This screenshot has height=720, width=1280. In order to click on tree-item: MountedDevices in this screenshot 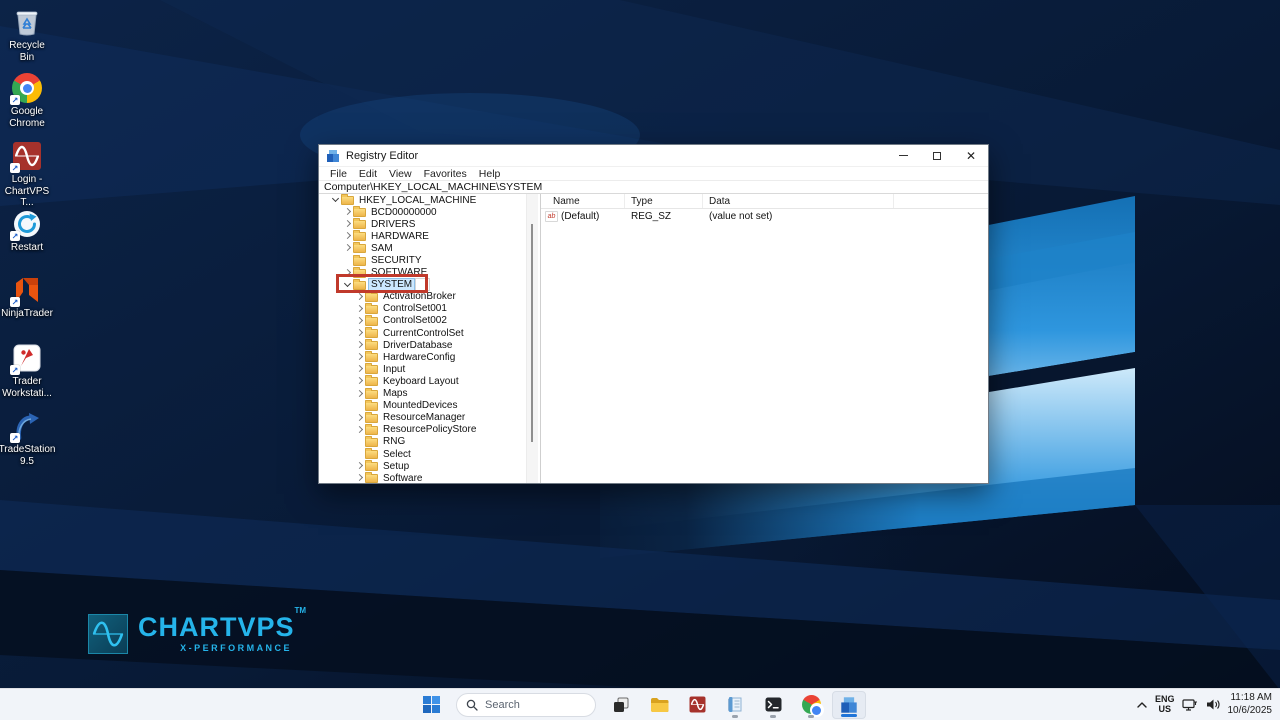, I will do `click(422, 405)`.